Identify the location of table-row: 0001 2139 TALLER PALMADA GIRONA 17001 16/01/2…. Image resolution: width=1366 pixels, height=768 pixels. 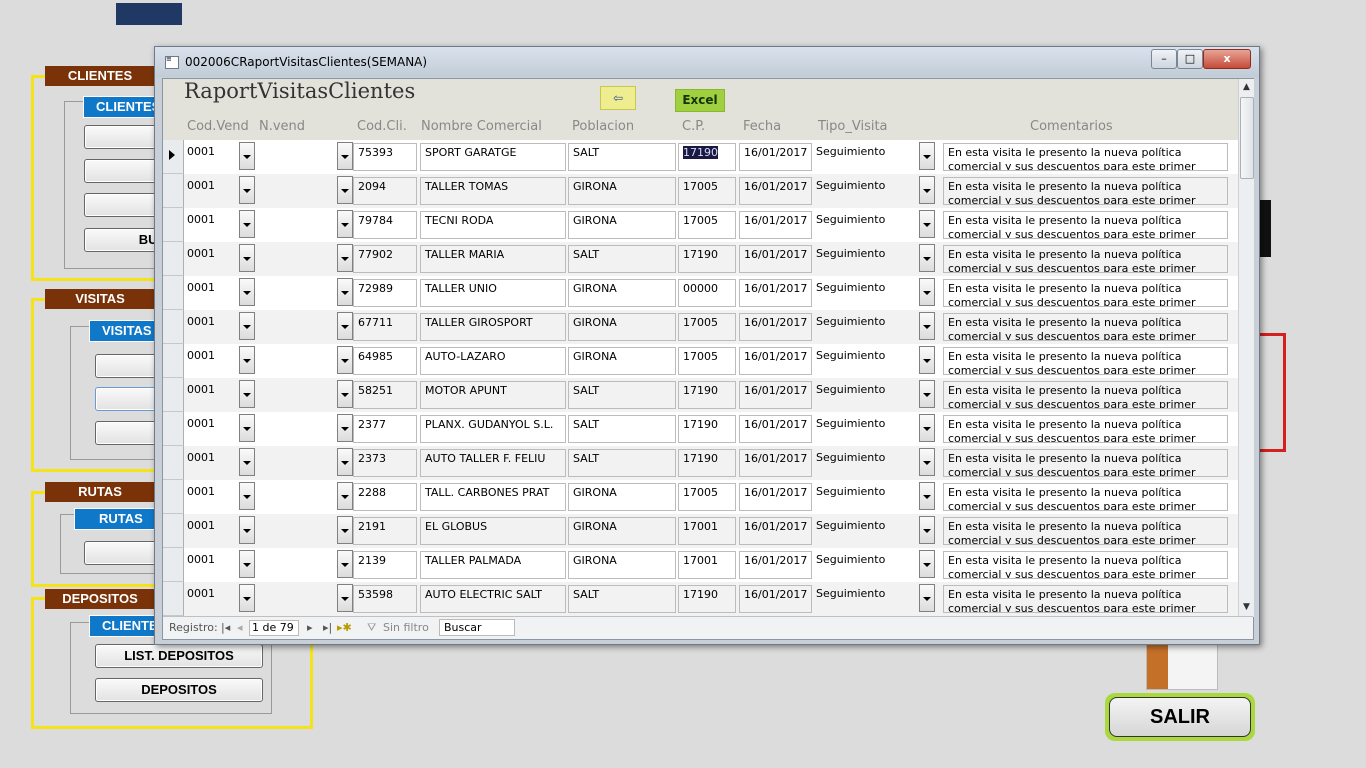
(700, 565).